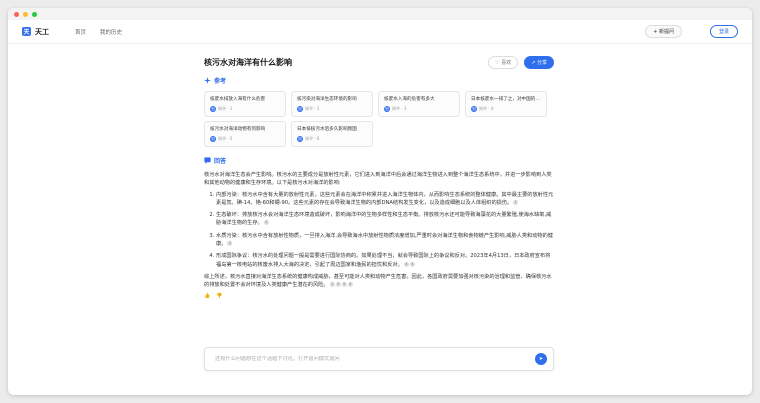  I want to click on reference-title: 日本核废水一排了之，对中国的影响, so click(506, 99).